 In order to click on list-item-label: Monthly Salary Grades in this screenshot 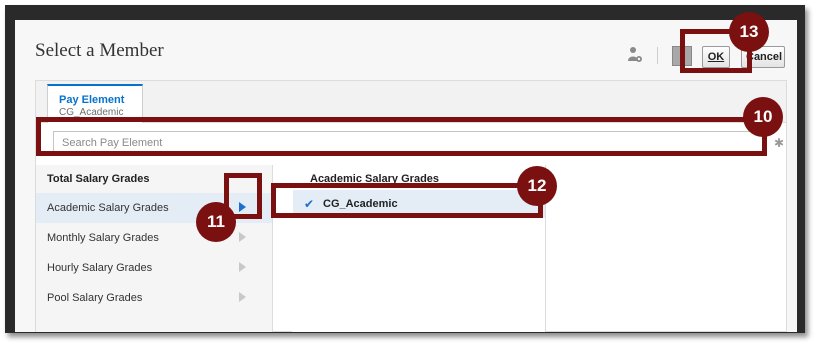, I will do `click(103, 238)`.